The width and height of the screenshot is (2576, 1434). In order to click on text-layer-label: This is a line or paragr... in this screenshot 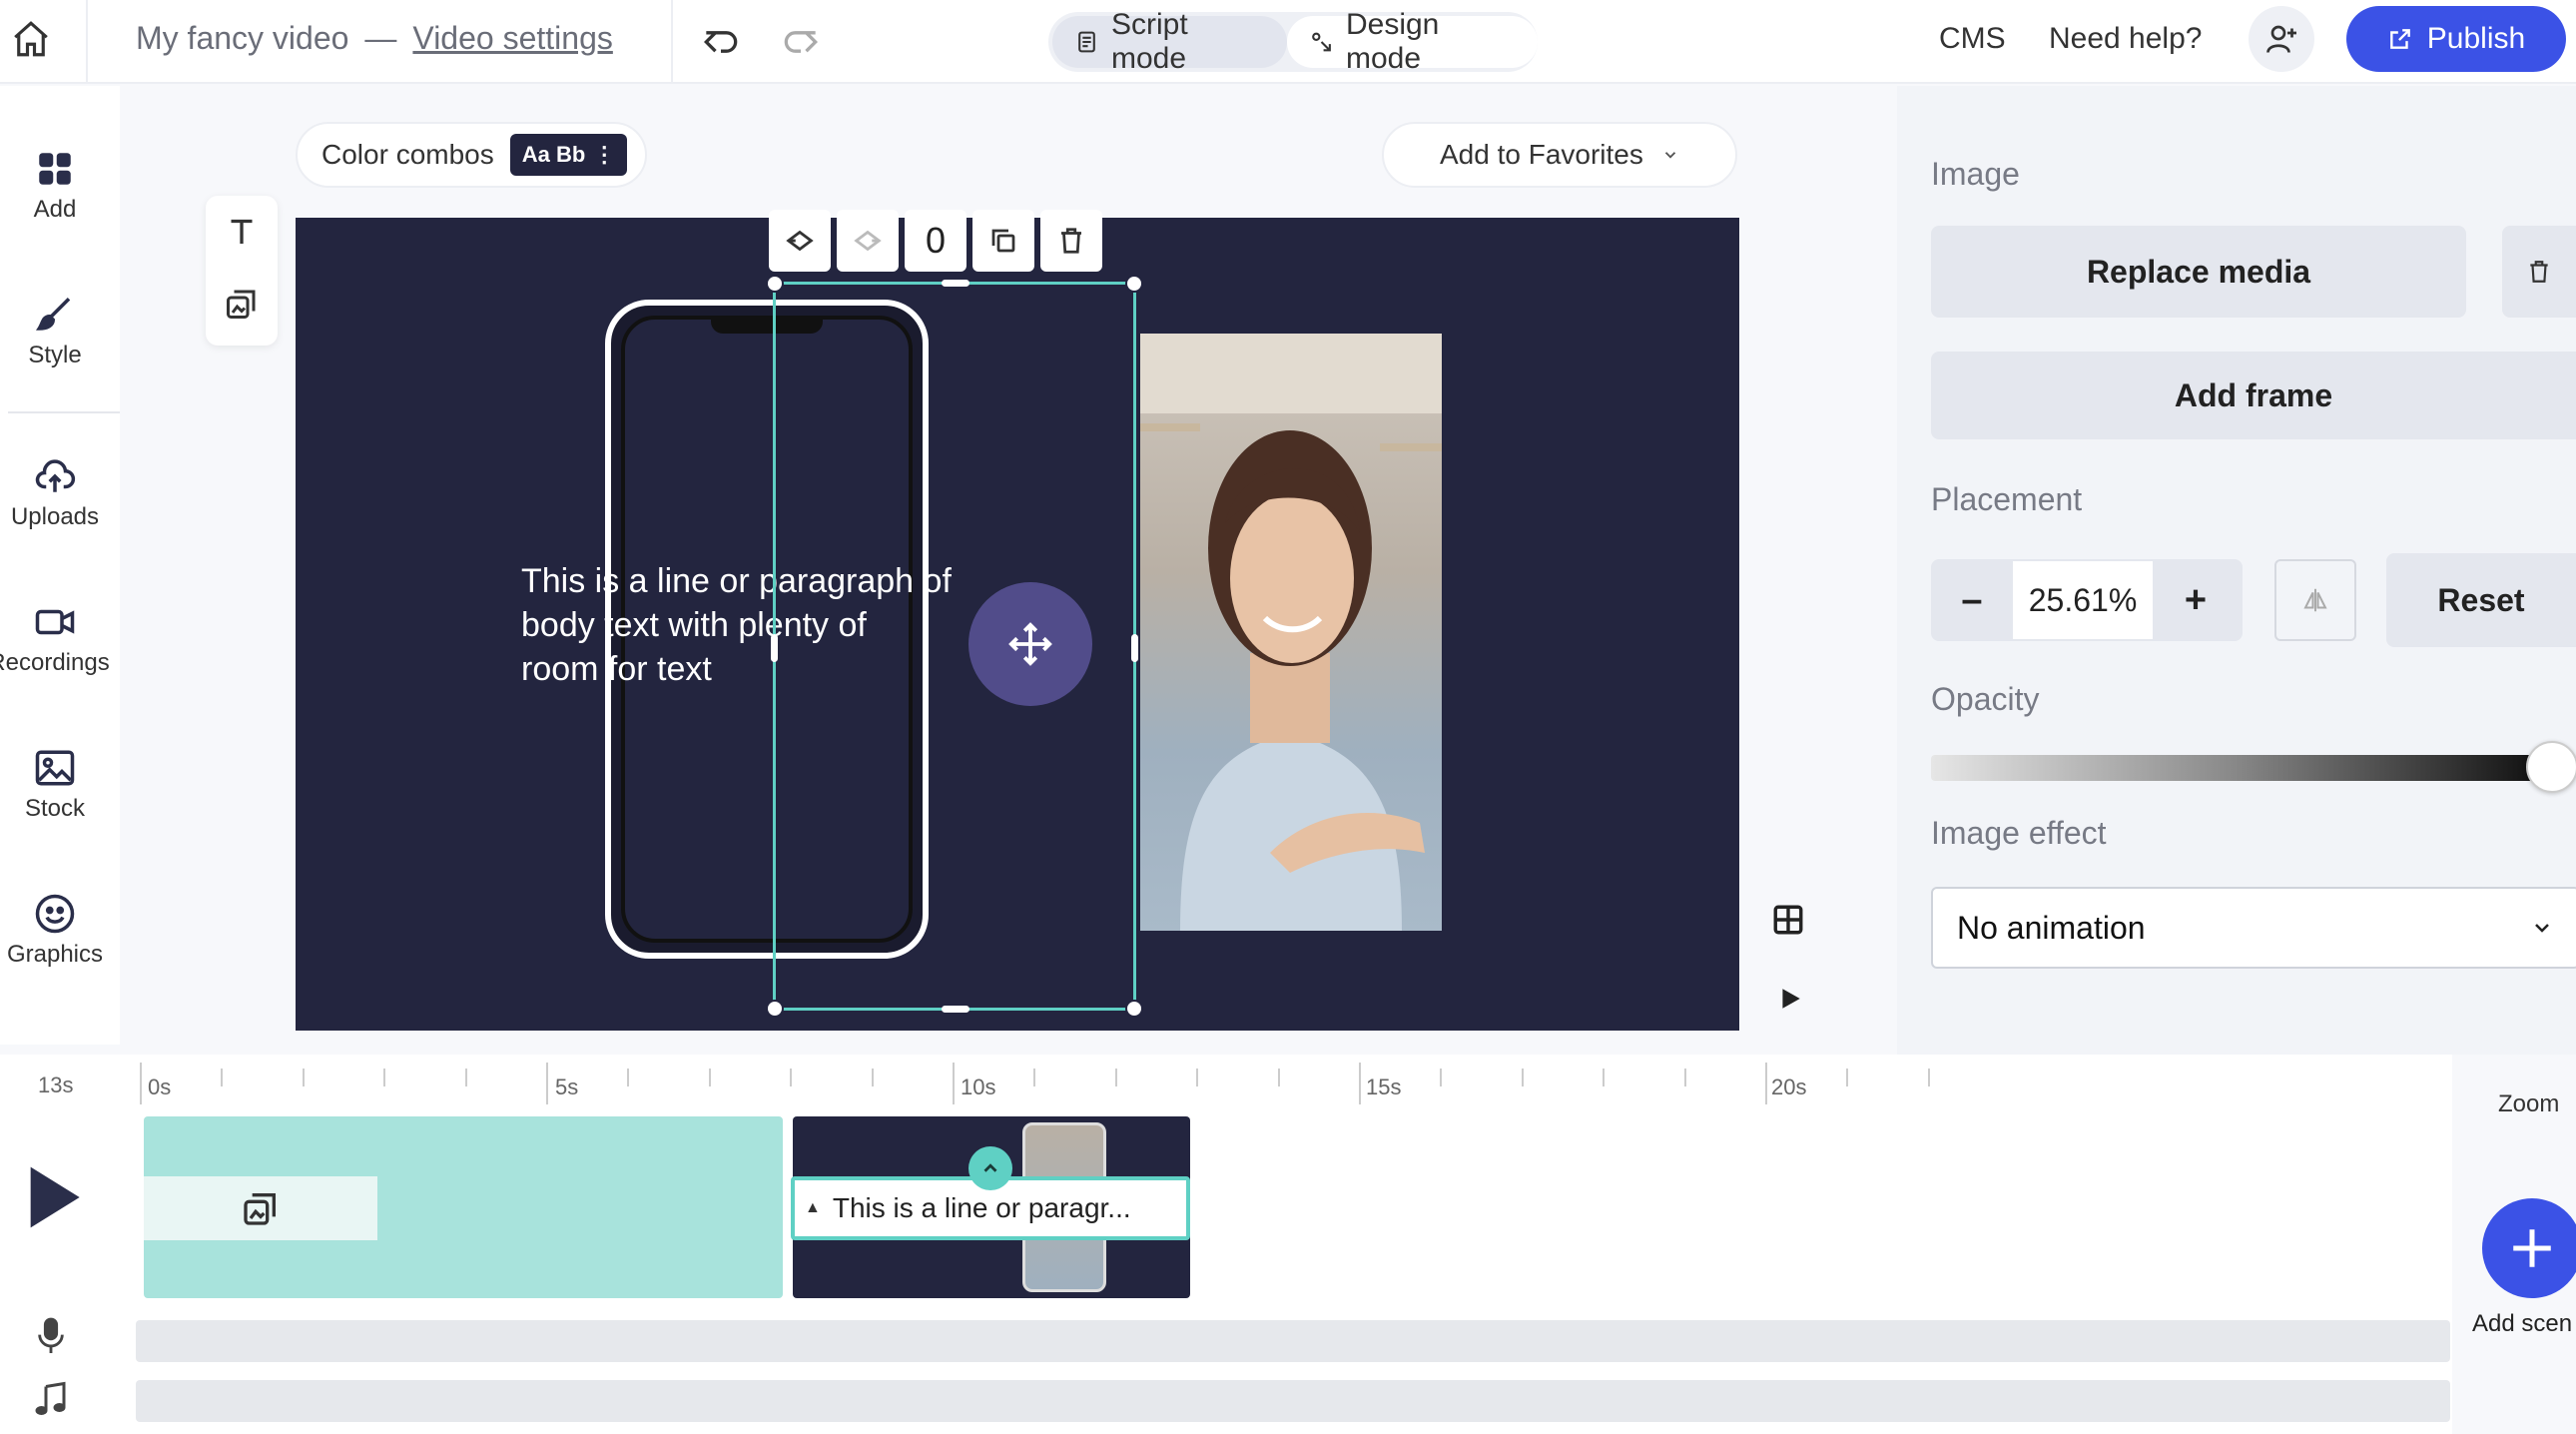, I will do `click(981, 1207)`.